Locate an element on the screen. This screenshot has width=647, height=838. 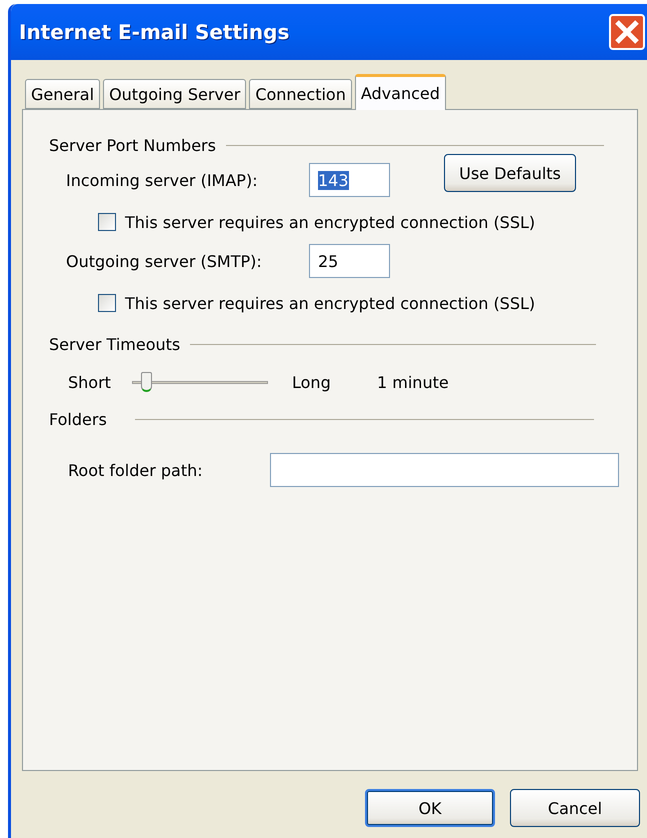
tab: Advanced is located at coordinates (400, 92).